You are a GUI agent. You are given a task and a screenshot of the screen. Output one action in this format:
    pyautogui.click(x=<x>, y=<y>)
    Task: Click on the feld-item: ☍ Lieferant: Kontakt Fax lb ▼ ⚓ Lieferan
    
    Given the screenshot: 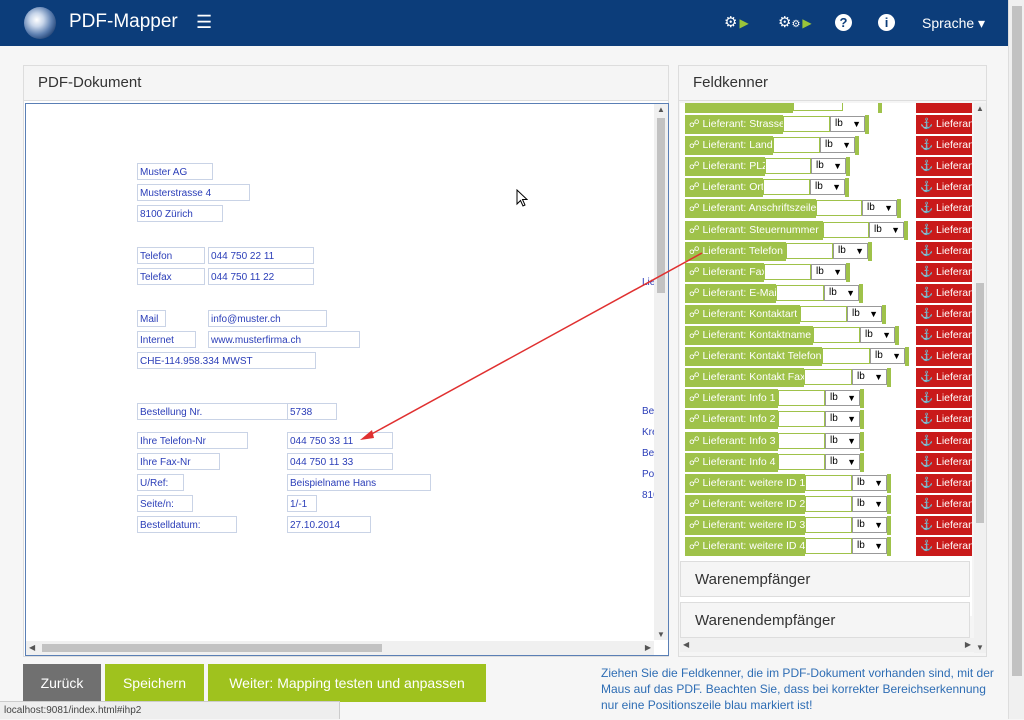 What is the action you would take?
    pyautogui.click(x=826, y=377)
    